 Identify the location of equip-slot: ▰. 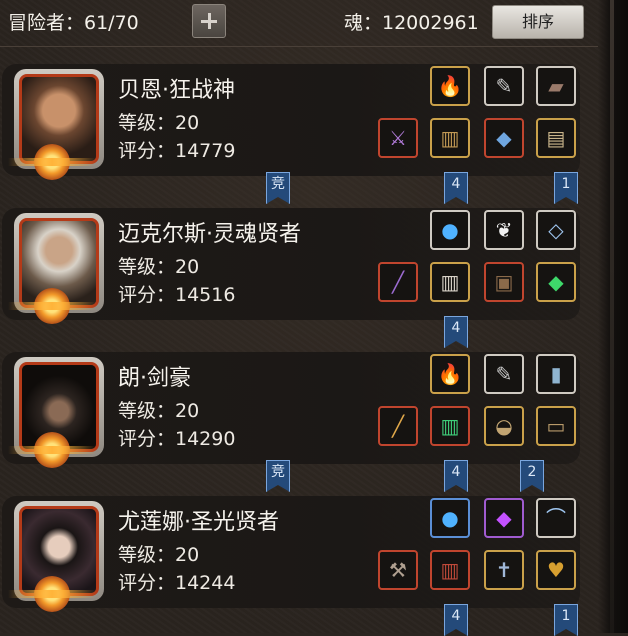
(556, 86).